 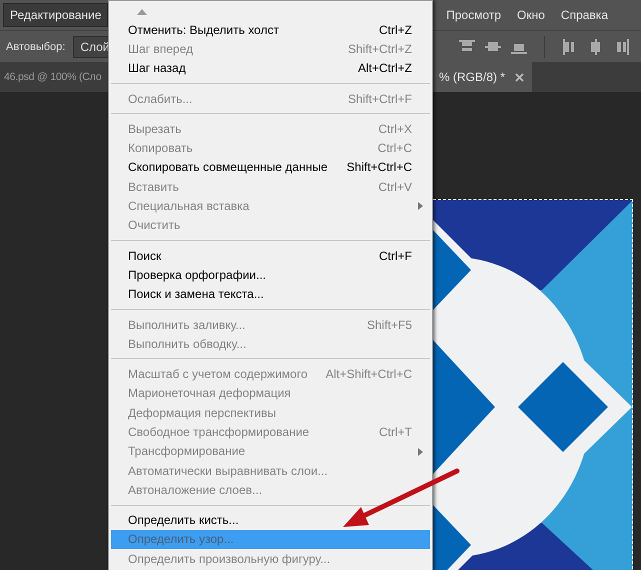 What do you see at coordinates (36, 46) in the screenshot?
I see `auto-select-label: Автовыбор:` at bounding box center [36, 46].